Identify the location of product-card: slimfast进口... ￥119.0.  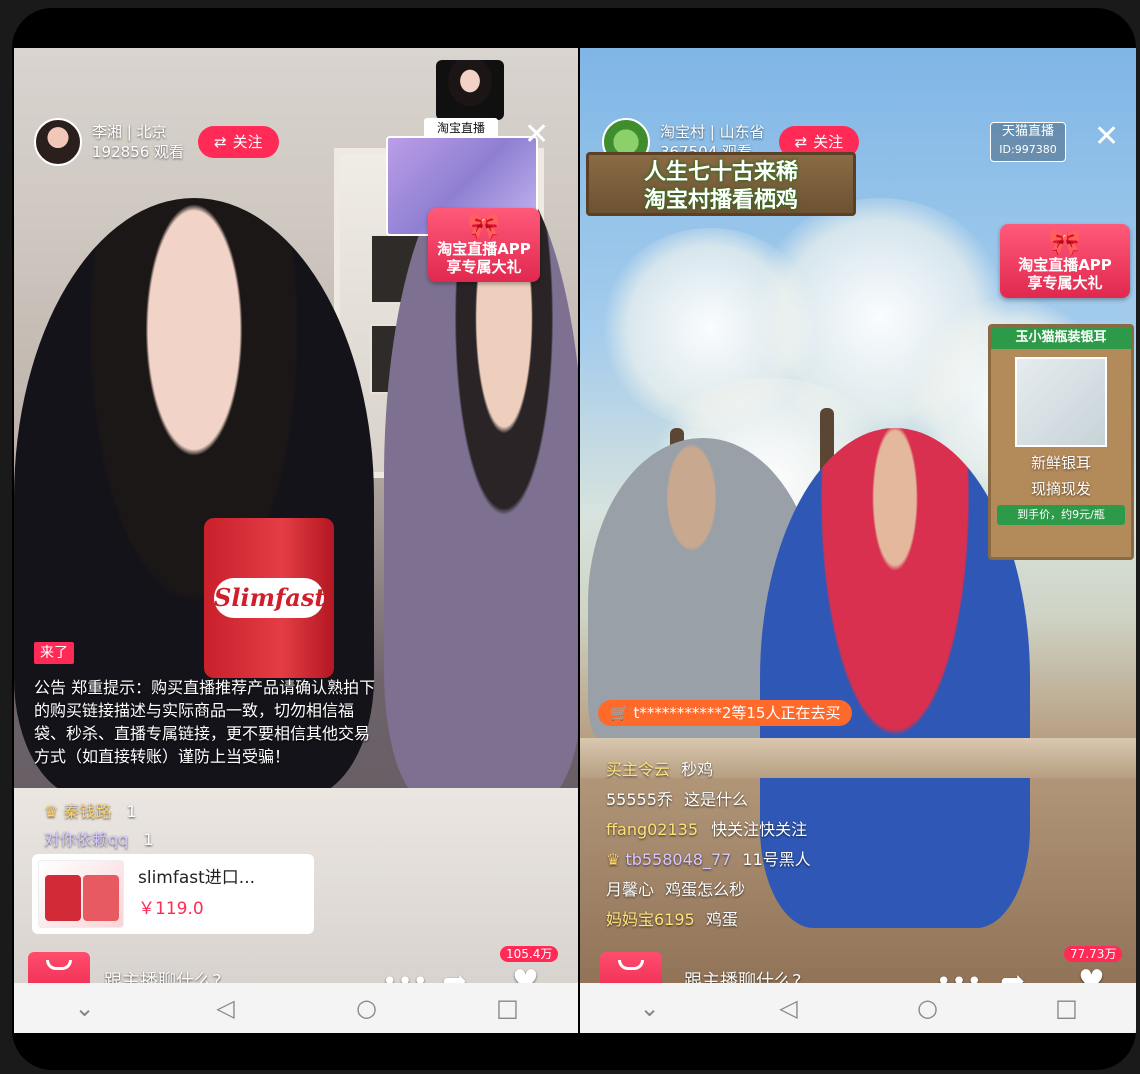
(173, 894).